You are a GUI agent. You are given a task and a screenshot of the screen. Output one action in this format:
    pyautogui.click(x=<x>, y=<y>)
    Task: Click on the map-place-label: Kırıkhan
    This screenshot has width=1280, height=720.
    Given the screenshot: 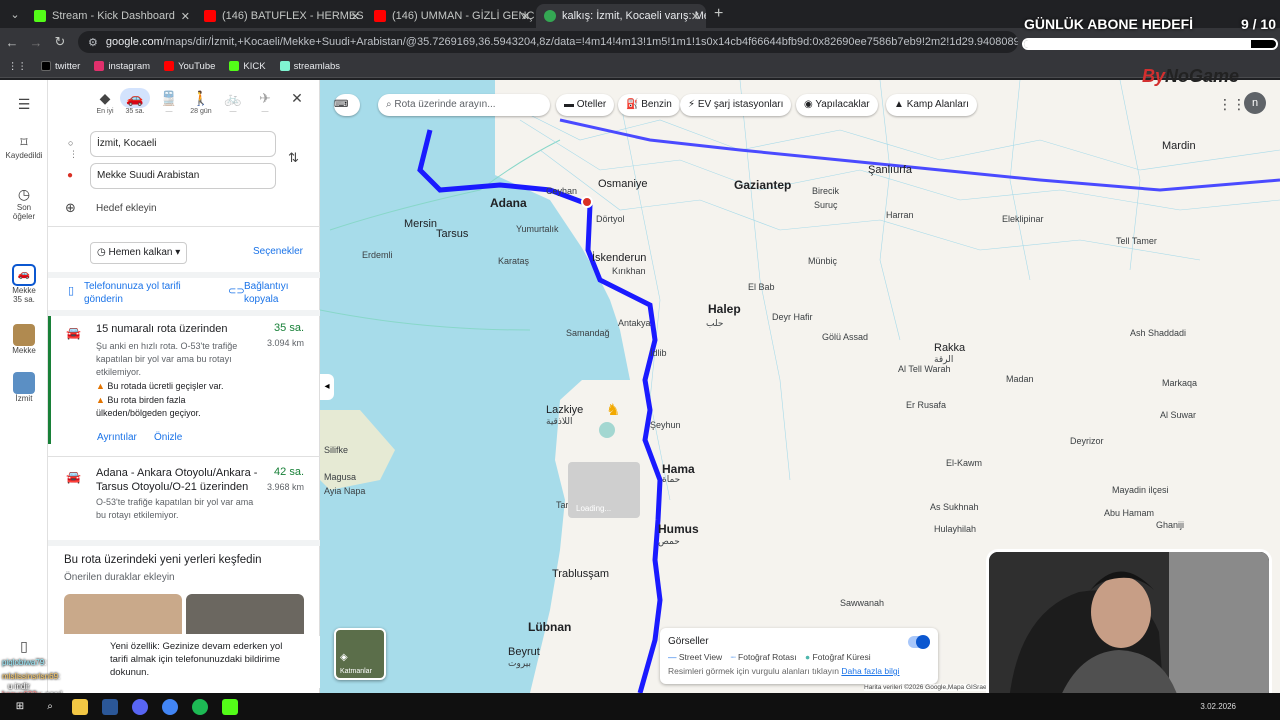 What is the action you would take?
    pyautogui.click(x=629, y=271)
    